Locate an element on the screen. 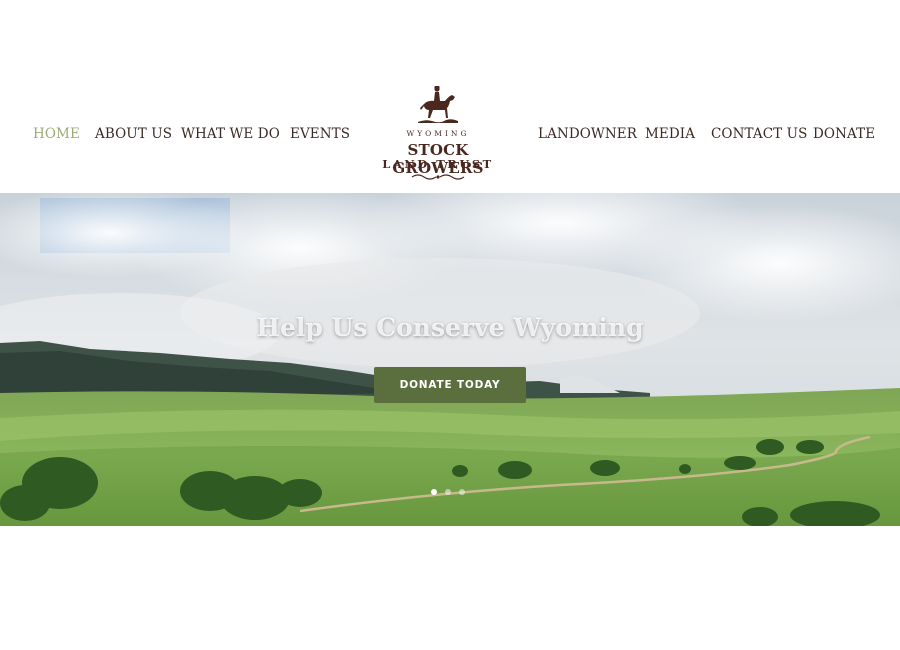  nav-what-we-do: WHAT WE DO is located at coordinates (230, 134).